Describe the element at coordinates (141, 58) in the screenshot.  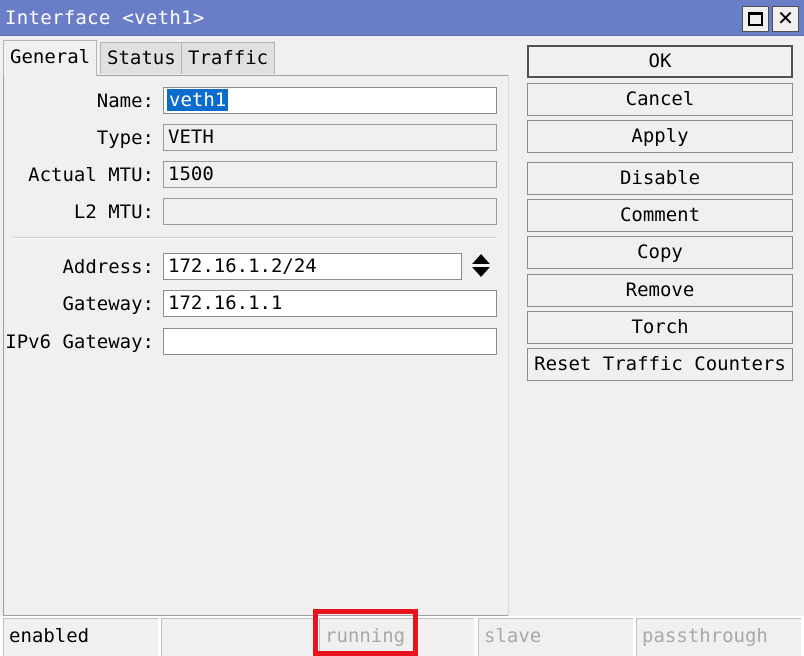
I see `tab-status: Status` at that location.